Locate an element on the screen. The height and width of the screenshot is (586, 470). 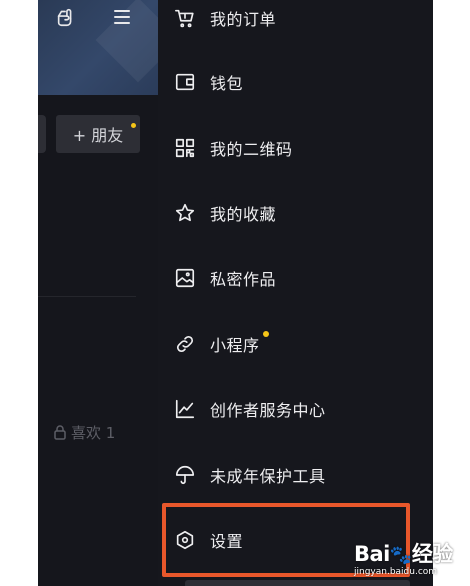
menu-item-wallet: 钱包 is located at coordinates (295, 82).